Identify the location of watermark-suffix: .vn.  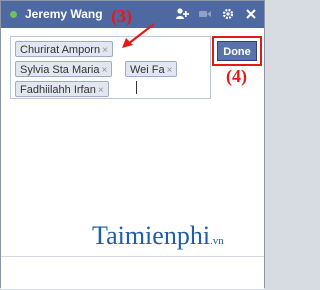
(217, 241).